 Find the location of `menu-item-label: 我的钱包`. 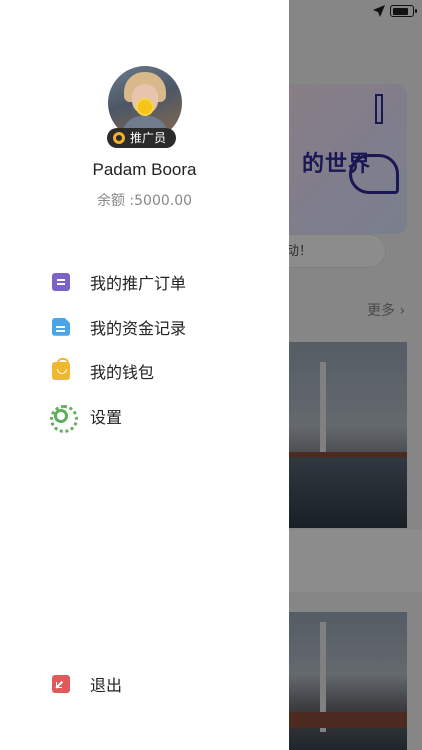

menu-item-label: 我的钱包 is located at coordinates (122, 373).